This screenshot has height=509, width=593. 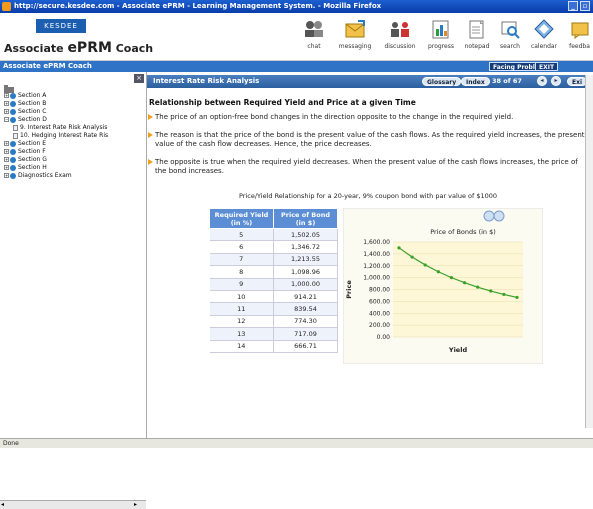 I want to click on nav-notepad: notepad, so click(x=477, y=37).